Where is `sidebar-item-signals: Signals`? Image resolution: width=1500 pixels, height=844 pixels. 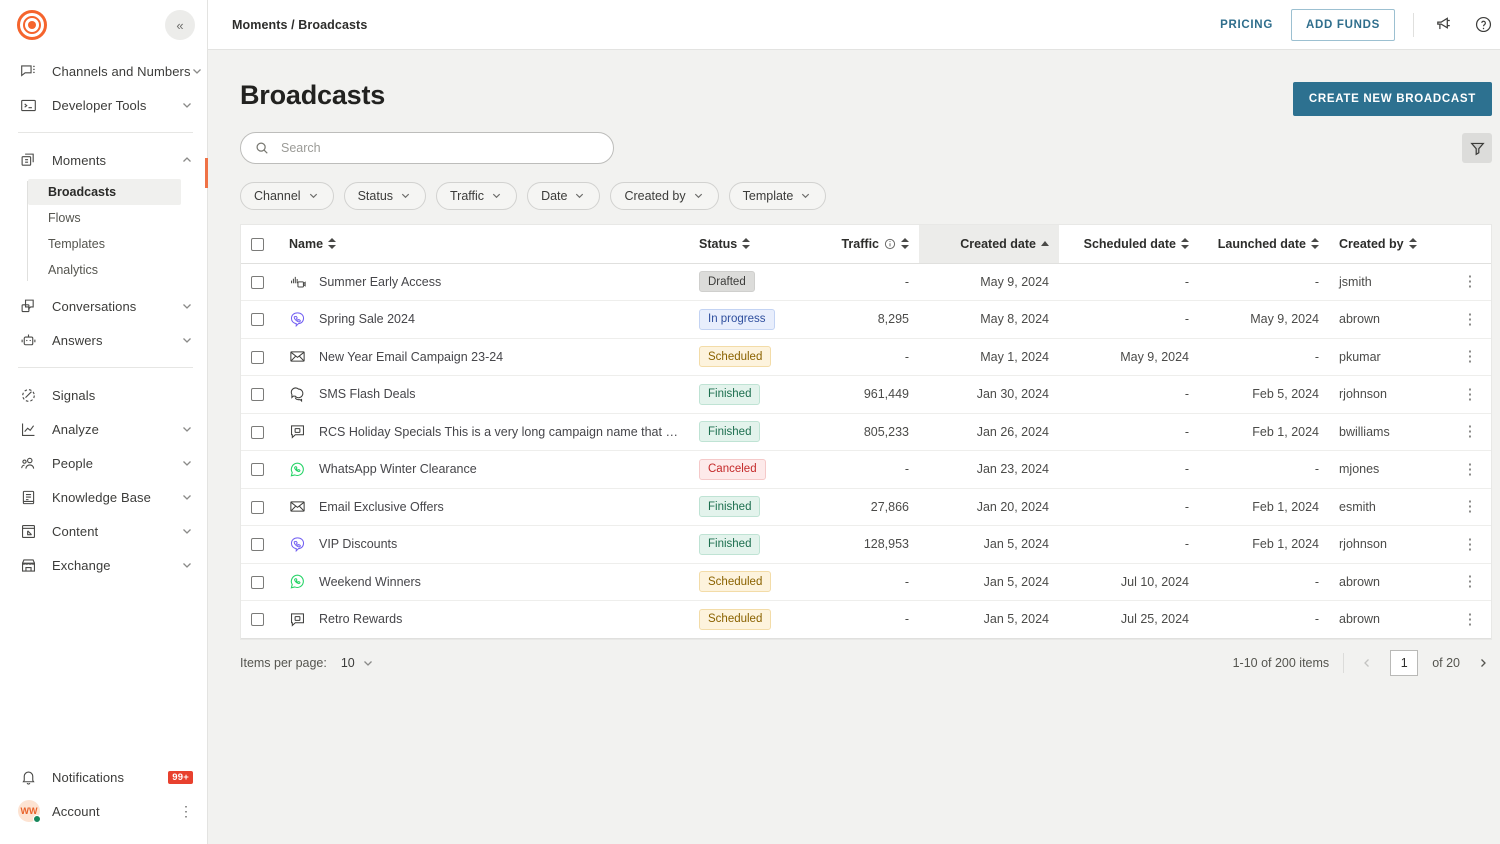 sidebar-item-signals: Signals is located at coordinates (103, 395).